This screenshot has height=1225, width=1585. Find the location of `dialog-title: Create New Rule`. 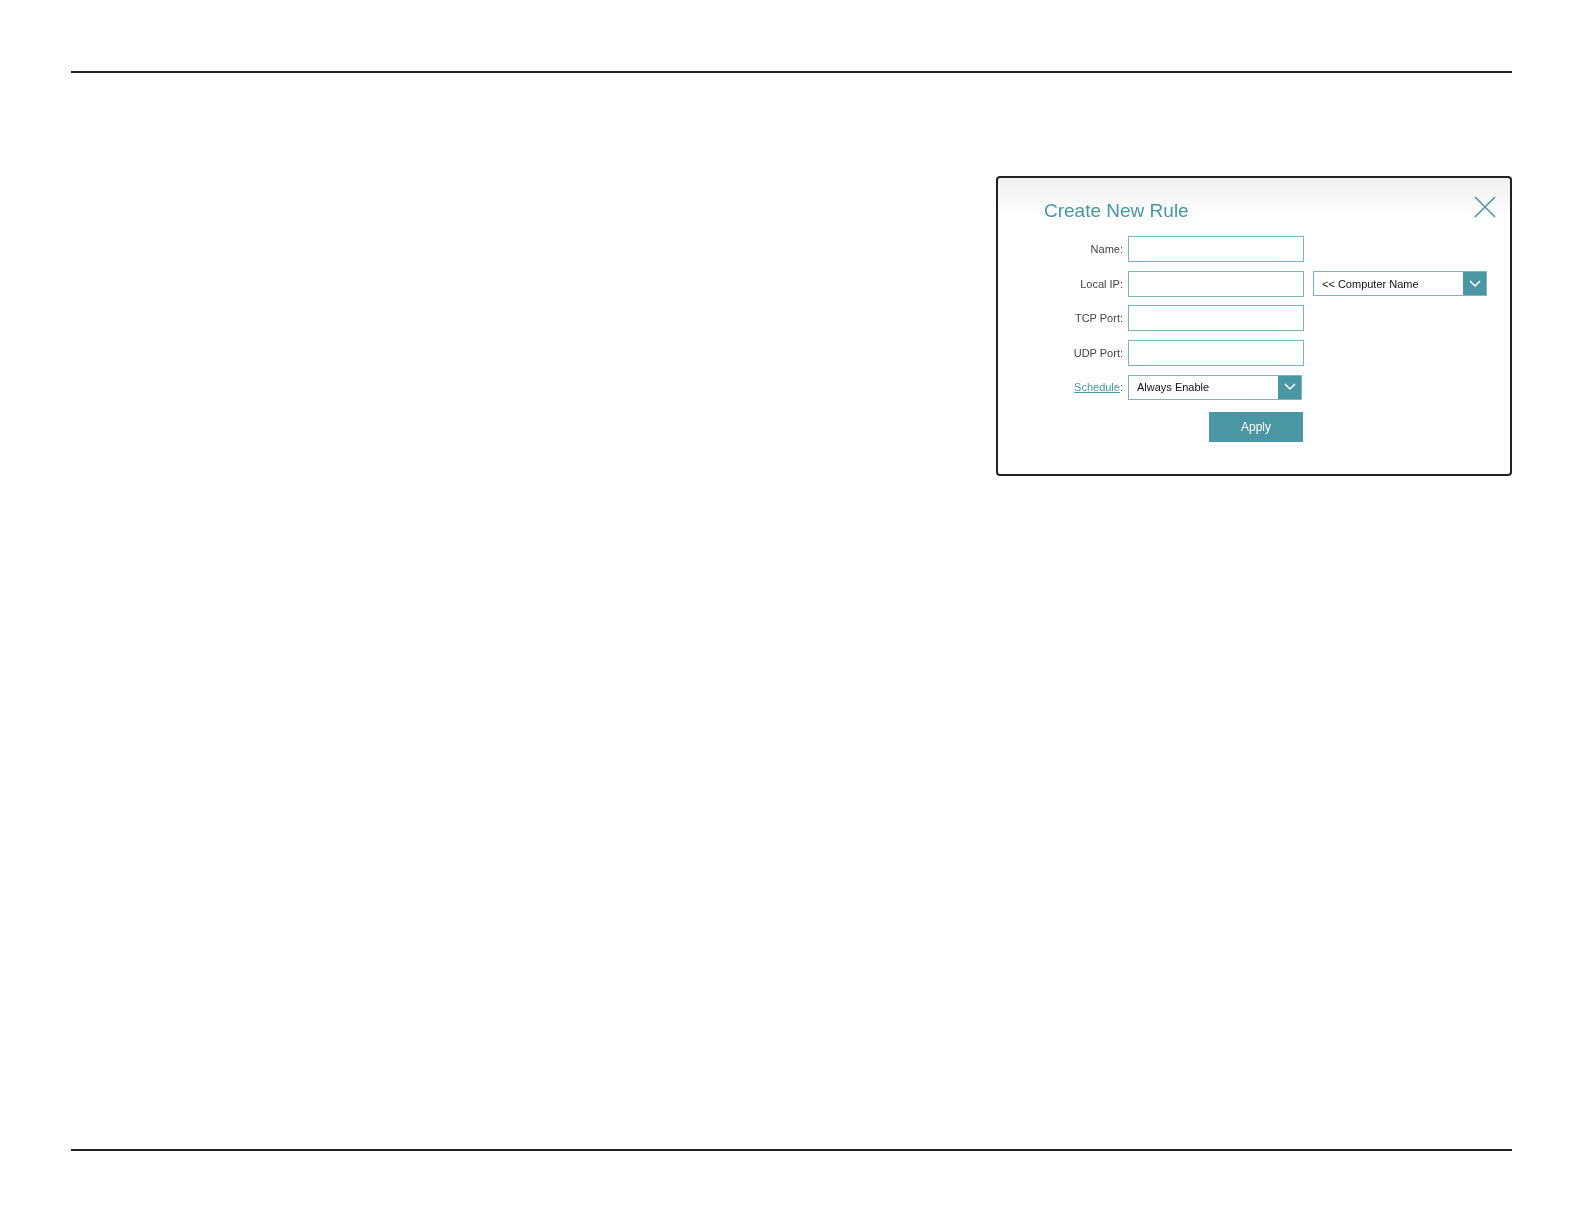

dialog-title: Create New Rule is located at coordinates (1116, 211).